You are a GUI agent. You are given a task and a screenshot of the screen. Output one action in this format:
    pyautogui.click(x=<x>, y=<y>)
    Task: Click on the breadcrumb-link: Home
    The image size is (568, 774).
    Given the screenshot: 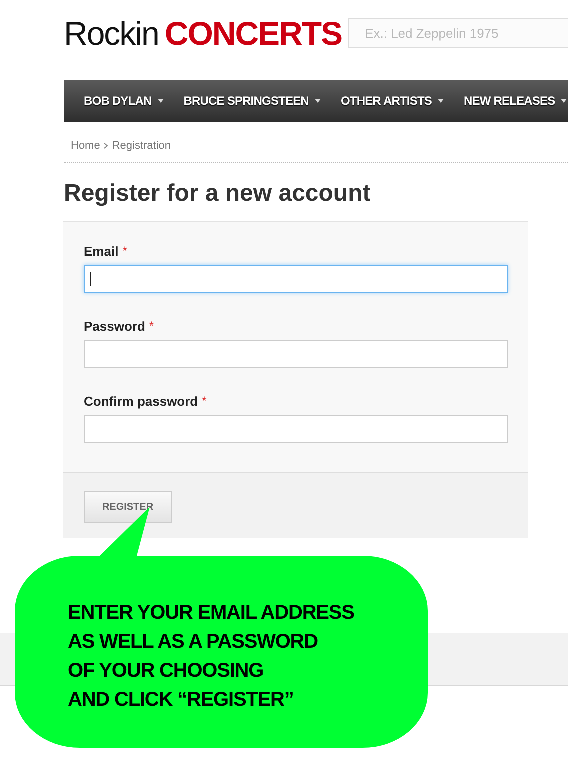 What is the action you would take?
    pyautogui.click(x=85, y=146)
    